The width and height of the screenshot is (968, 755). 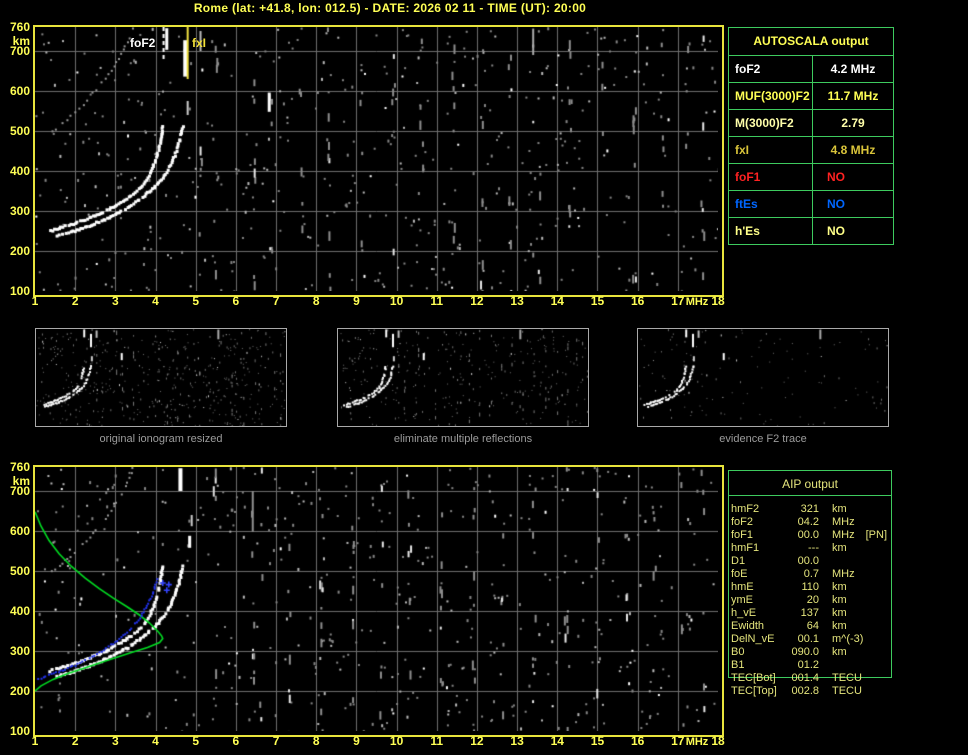 I want to click on parameter-label: M(3000)F2, so click(x=771, y=123).